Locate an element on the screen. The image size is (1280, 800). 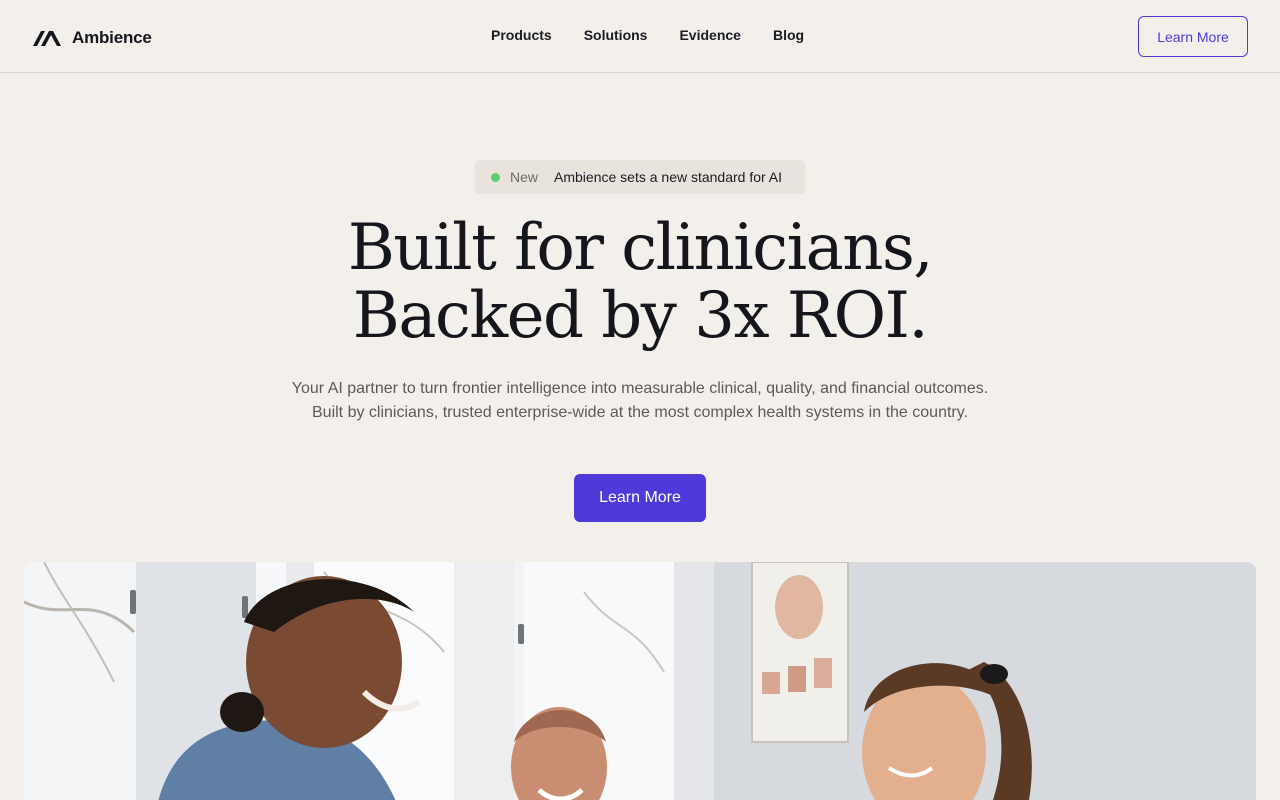
announcement-badge: New Ambience sets a new standard for AI is located at coordinates (640, 177).